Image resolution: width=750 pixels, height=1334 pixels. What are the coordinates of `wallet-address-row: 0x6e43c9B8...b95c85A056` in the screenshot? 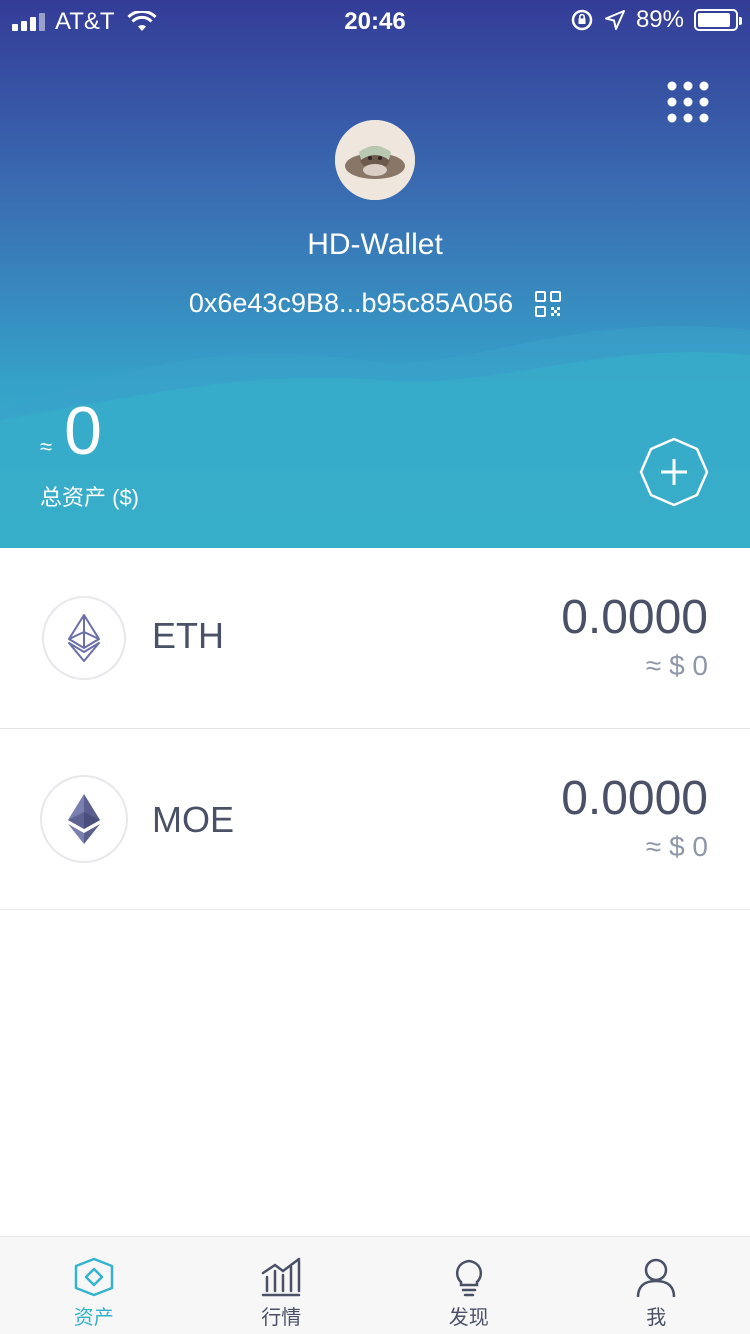 It's located at (375, 303).